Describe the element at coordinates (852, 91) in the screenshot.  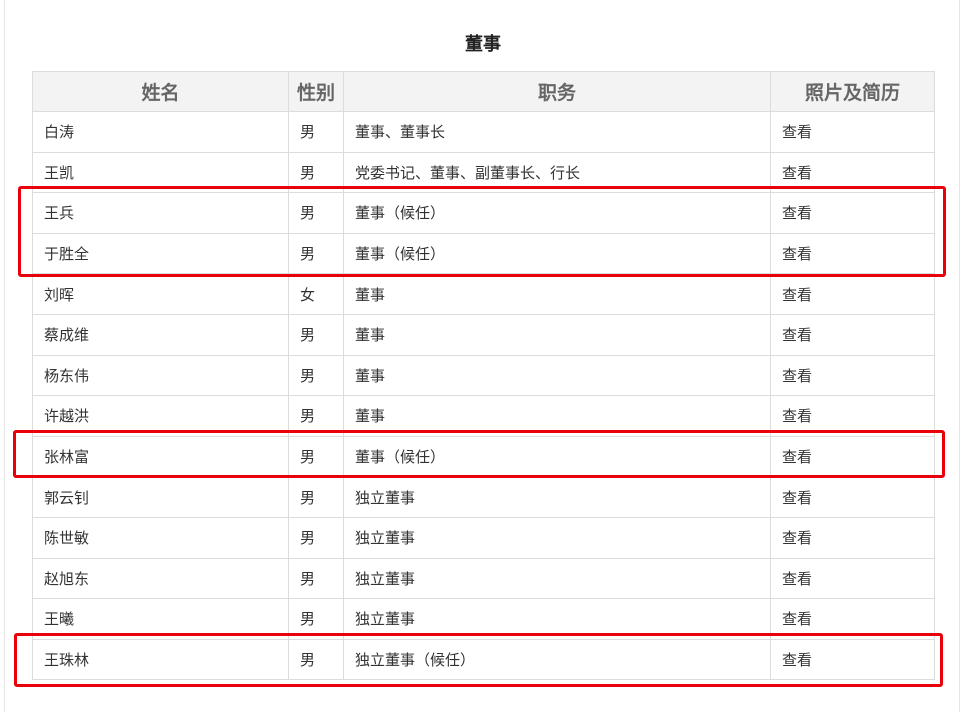
I see `column-header-photo-resume: 照片及简历` at that location.